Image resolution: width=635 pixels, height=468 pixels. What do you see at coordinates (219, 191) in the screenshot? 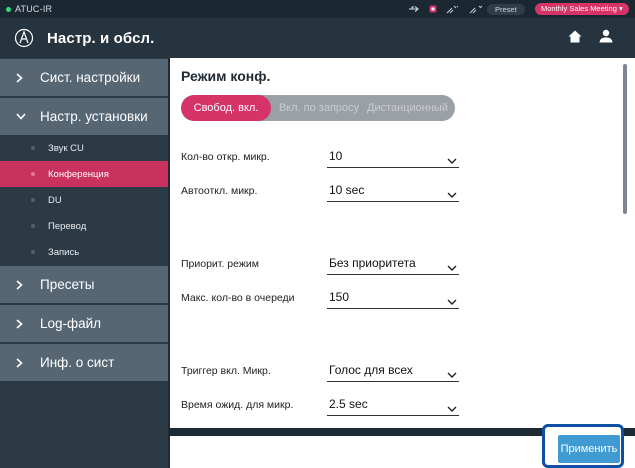
I see `field-label: Автооткл. микр.` at bounding box center [219, 191].